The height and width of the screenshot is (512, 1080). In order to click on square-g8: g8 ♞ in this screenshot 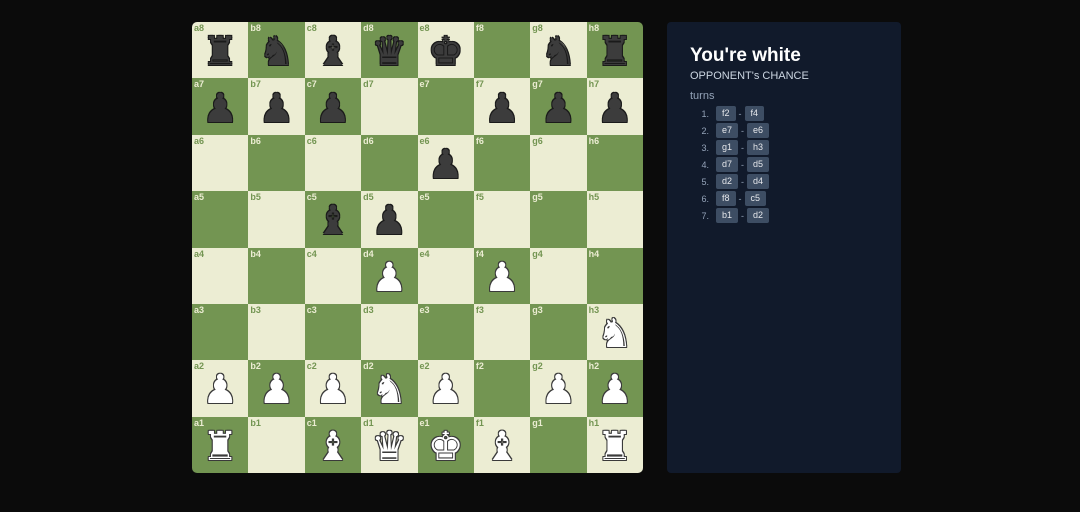, I will do `click(558, 50)`.